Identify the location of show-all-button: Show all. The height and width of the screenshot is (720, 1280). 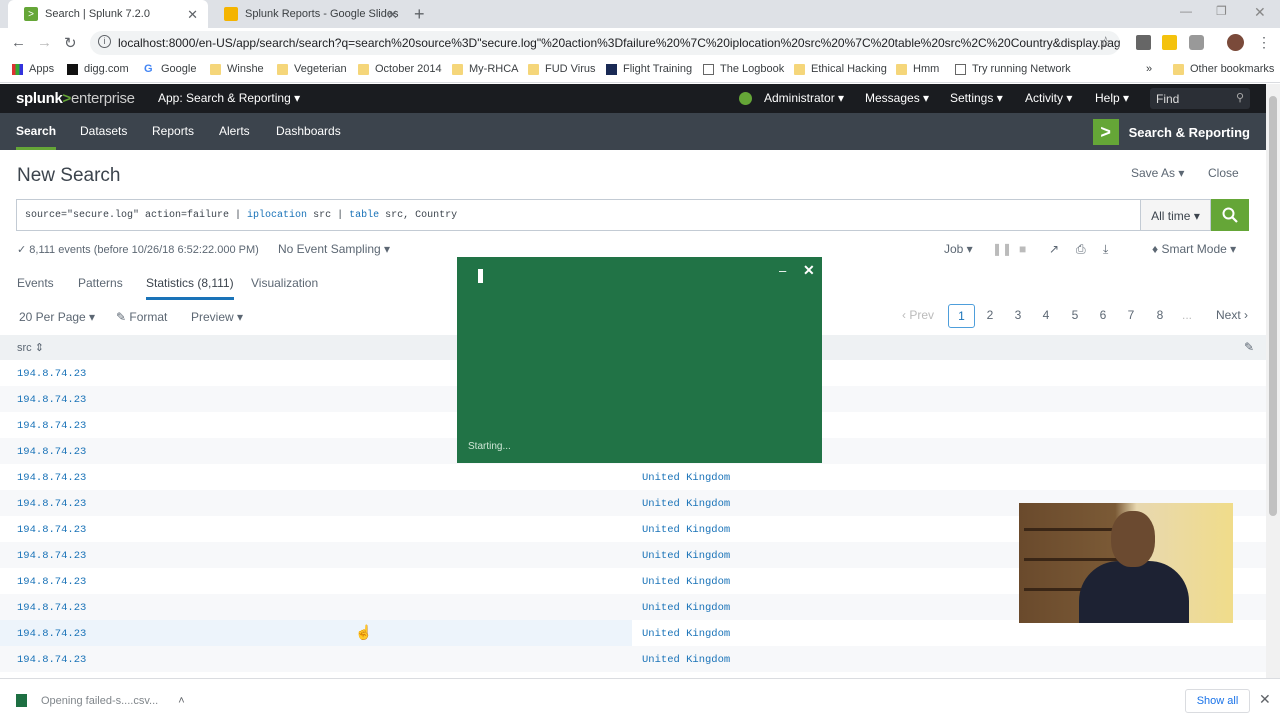
(1217, 701).